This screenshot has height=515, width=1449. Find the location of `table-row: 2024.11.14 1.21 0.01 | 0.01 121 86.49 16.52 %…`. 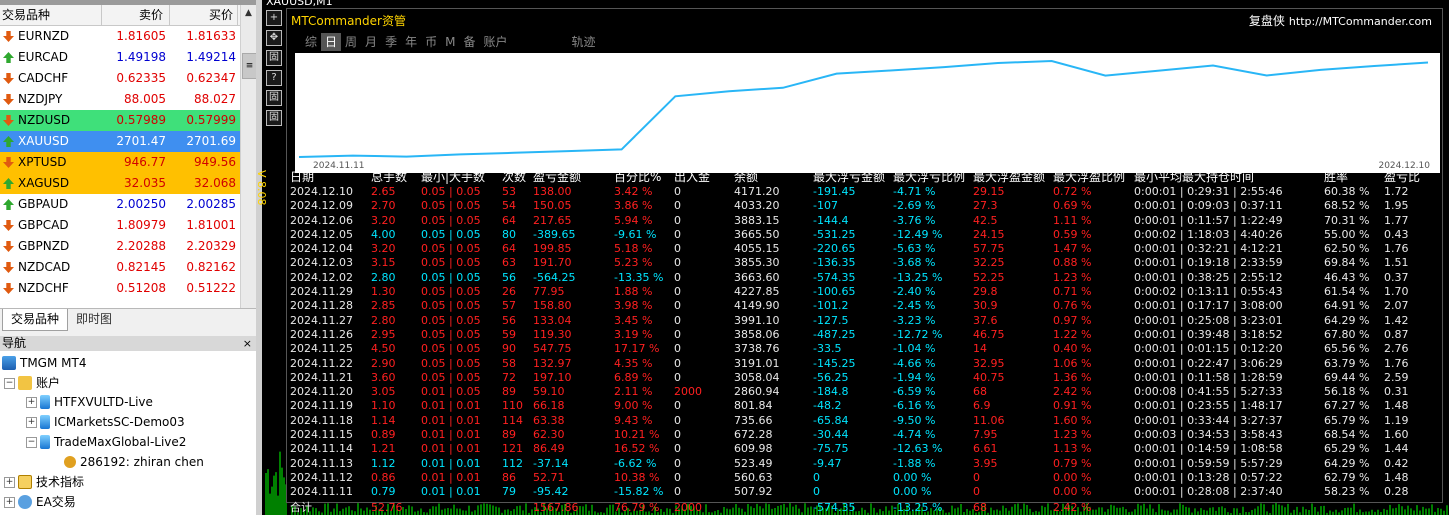

table-row: 2024.11.14 1.21 0.01 | 0.01 121 86.49 16.52 %… is located at coordinates (865, 449).